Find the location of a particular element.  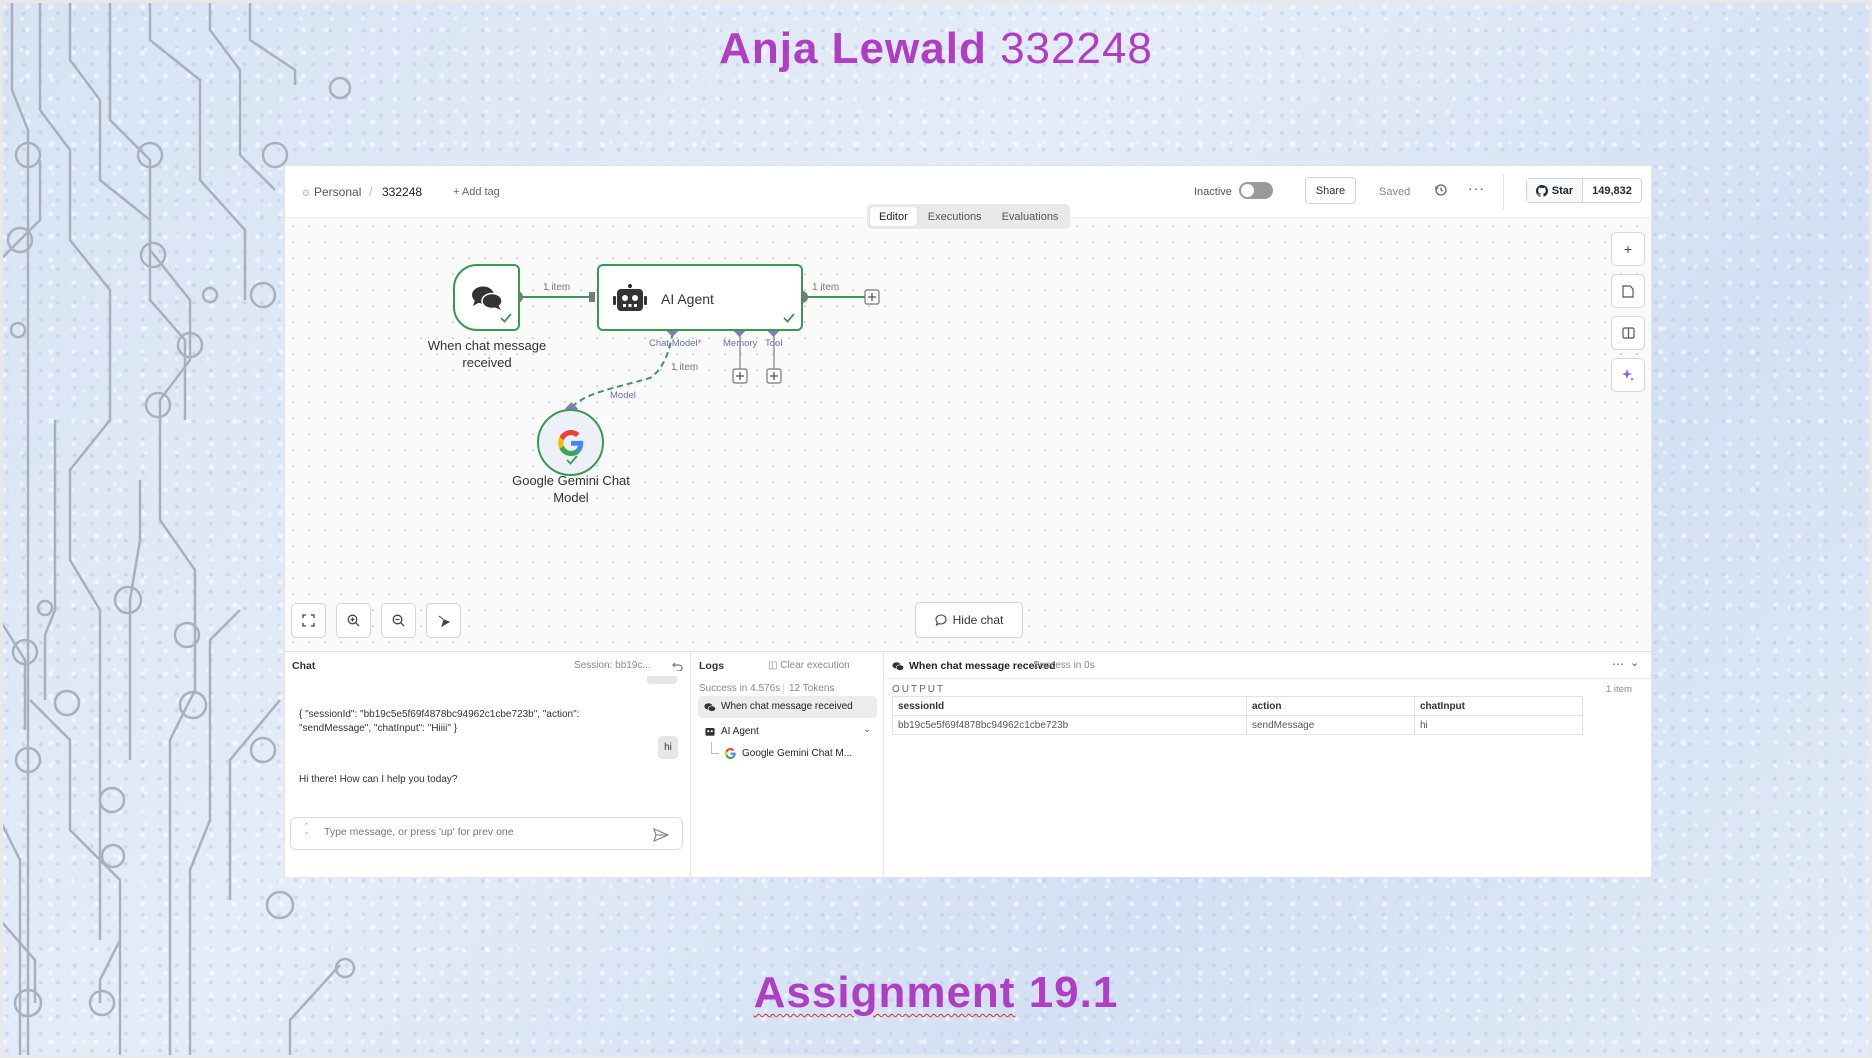

gemini-model-node is located at coordinates (570, 442).